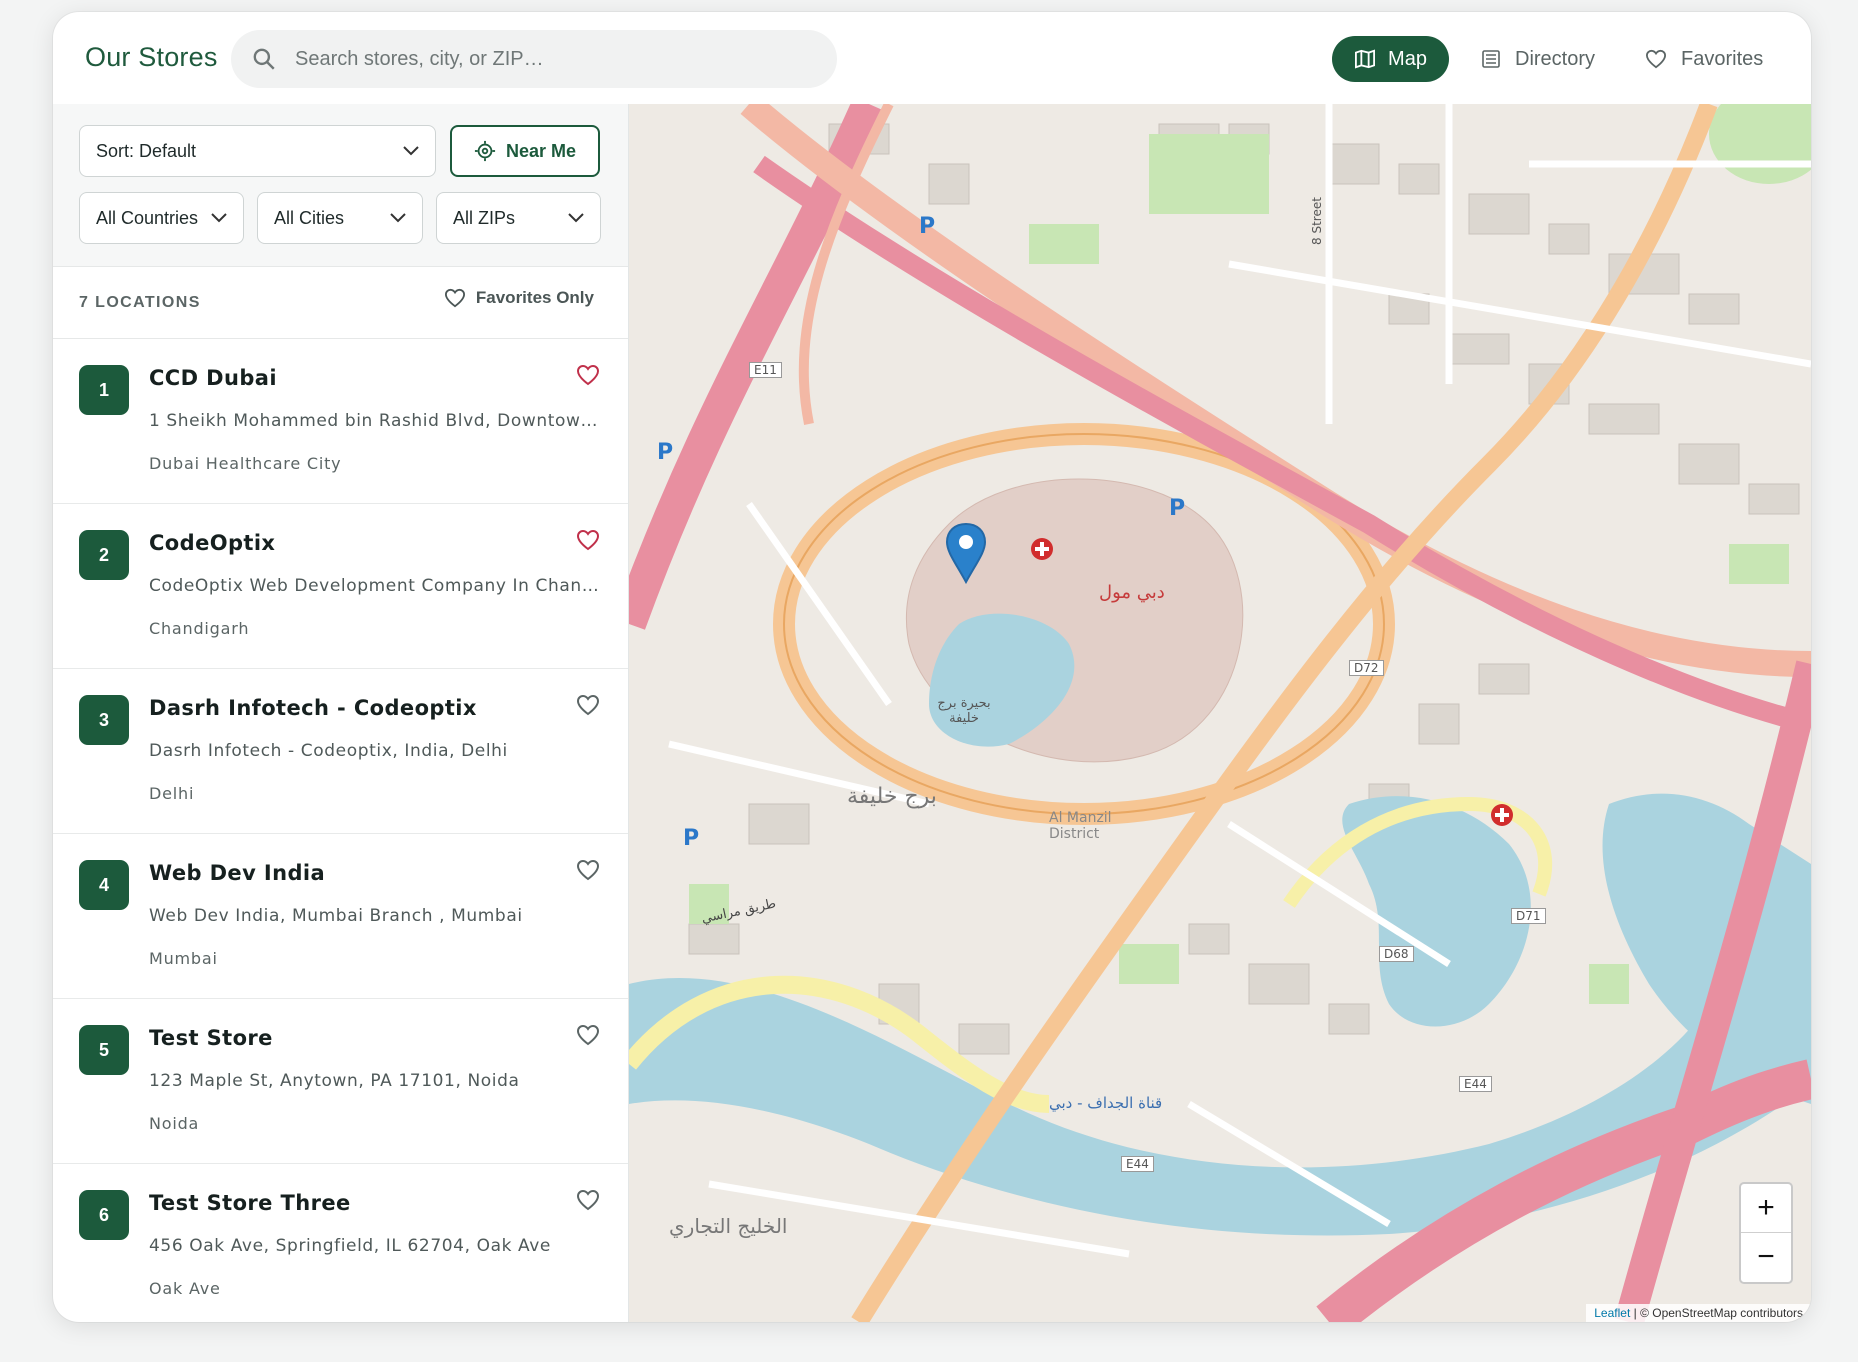 The width and height of the screenshot is (1858, 1362). I want to click on road-shield: D72, so click(1366, 668).